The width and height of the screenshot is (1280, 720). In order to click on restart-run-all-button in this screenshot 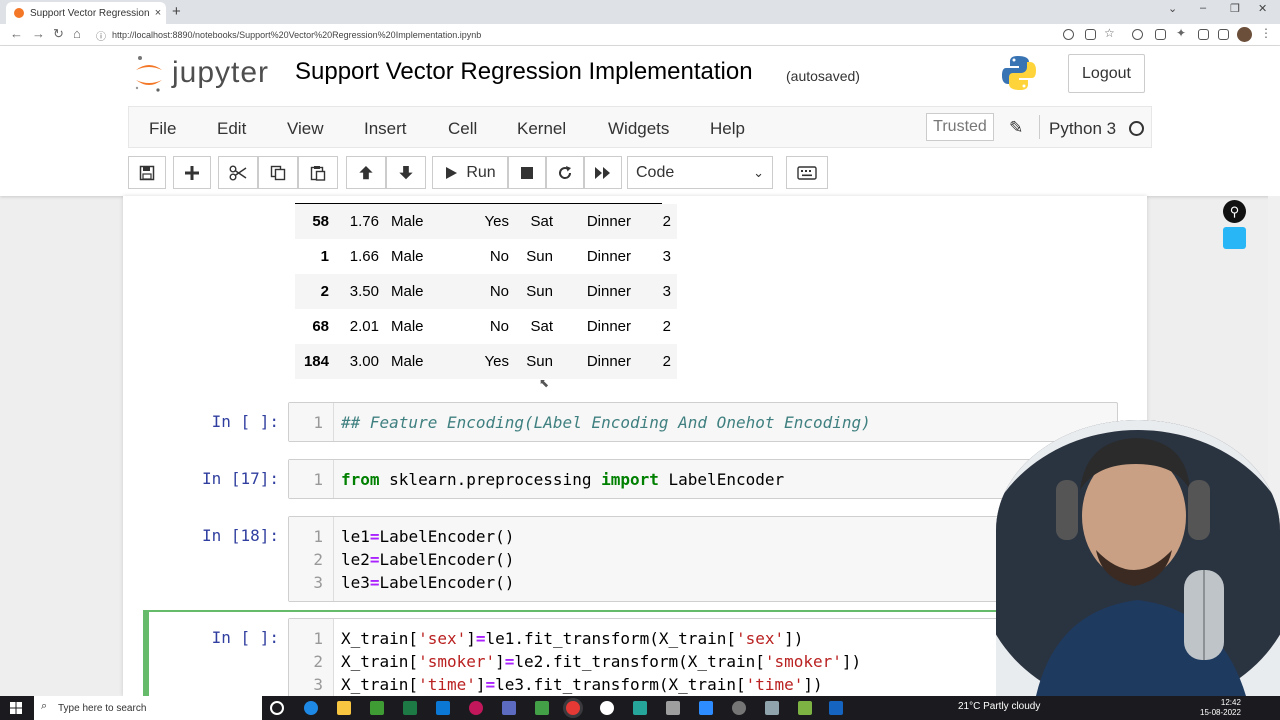, I will do `click(603, 172)`.